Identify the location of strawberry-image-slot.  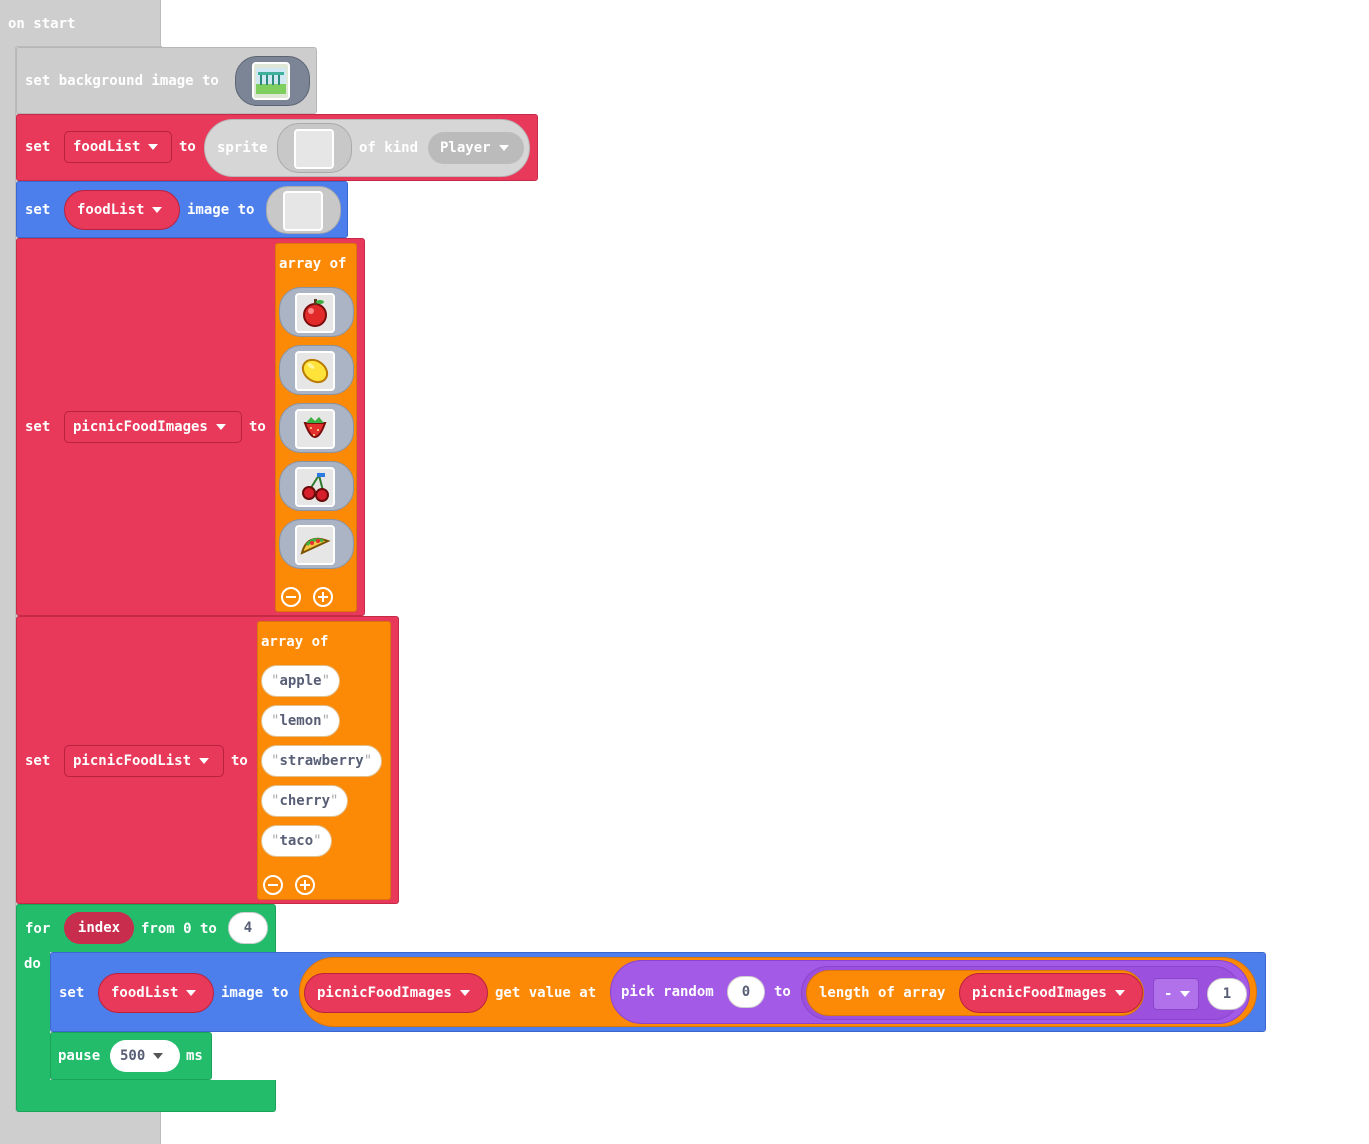
(316, 428).